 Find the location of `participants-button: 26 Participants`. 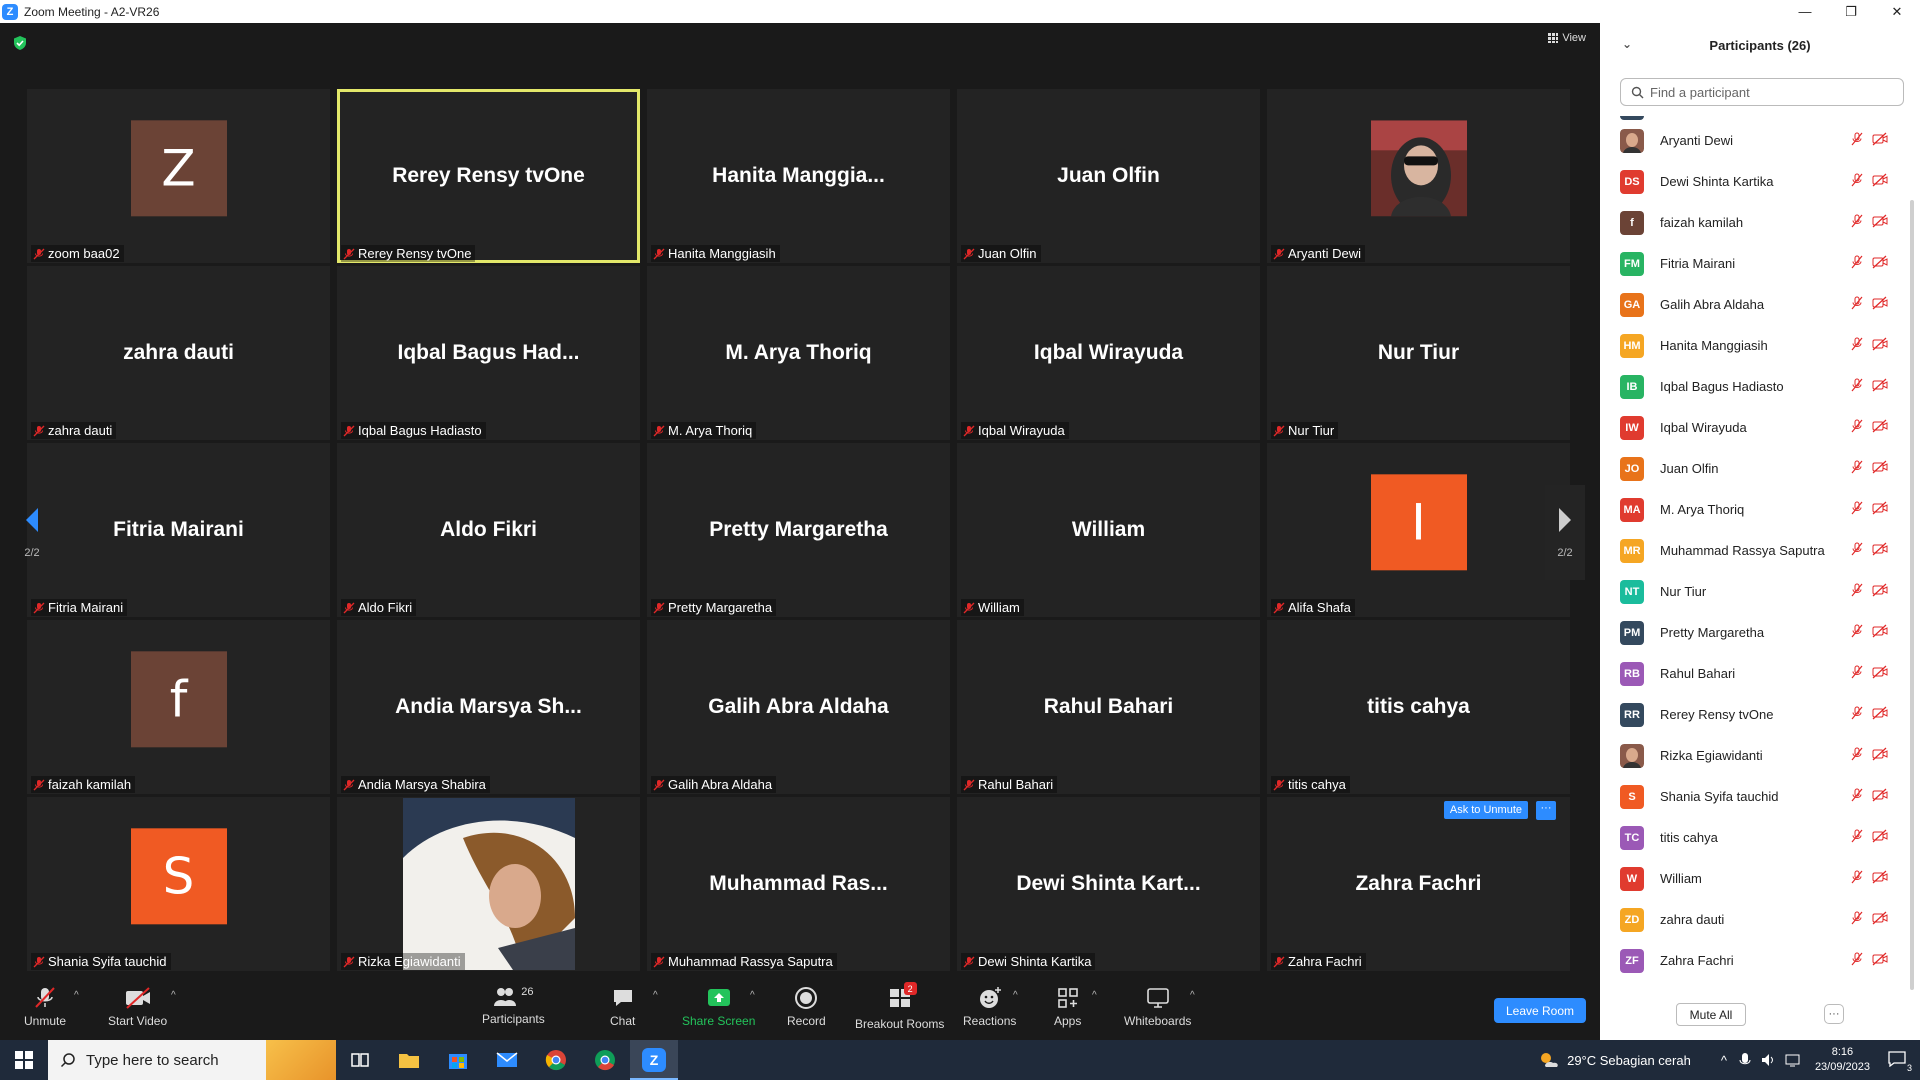

participants-button: 26 Participants is located at coordinates (513, 1006).